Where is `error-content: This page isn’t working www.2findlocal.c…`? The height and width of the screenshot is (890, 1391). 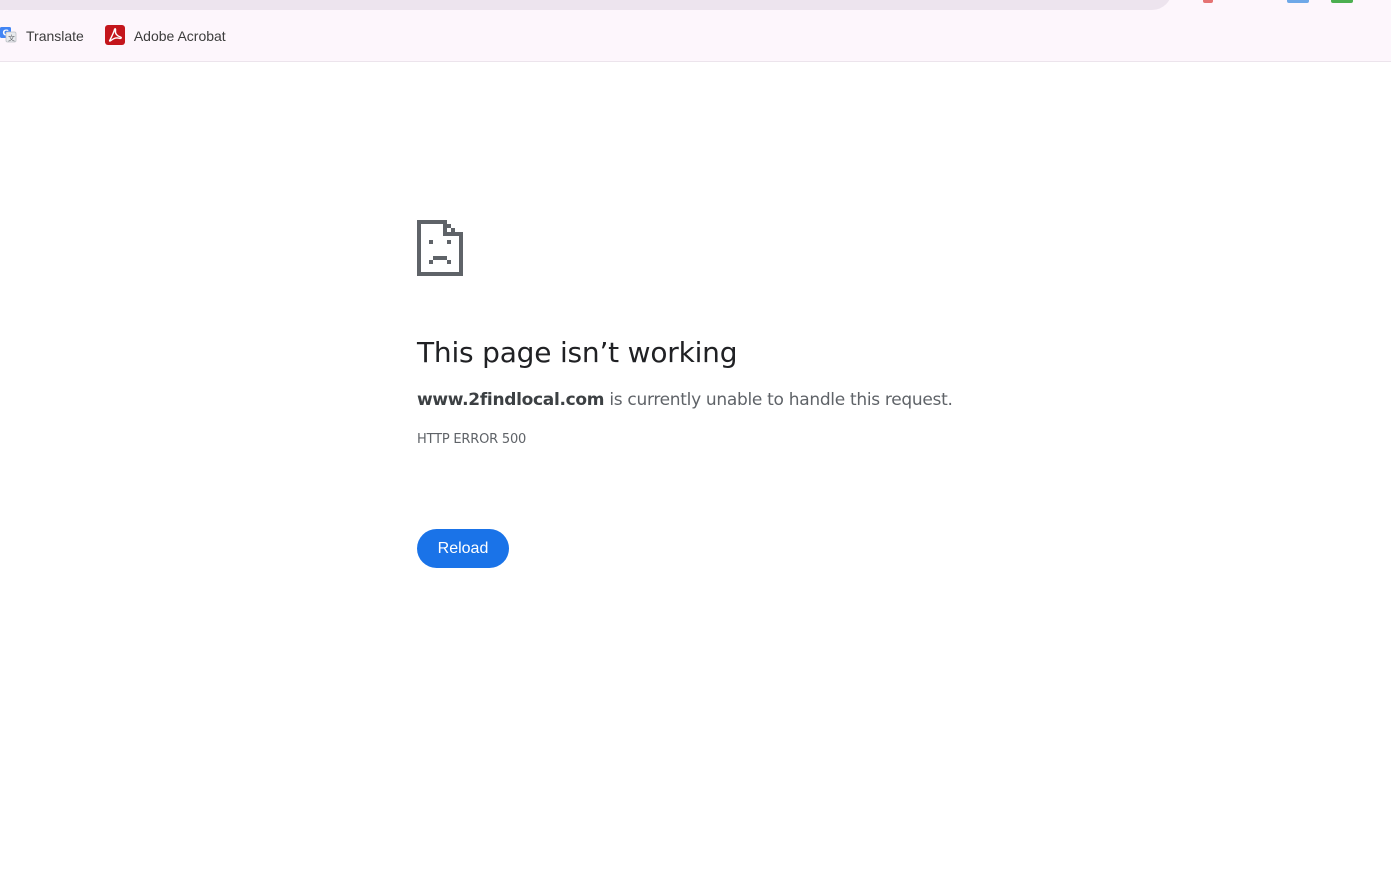
error-content: This page isn’t working www.2findlocal.c… is located at coordinates (737, 333).